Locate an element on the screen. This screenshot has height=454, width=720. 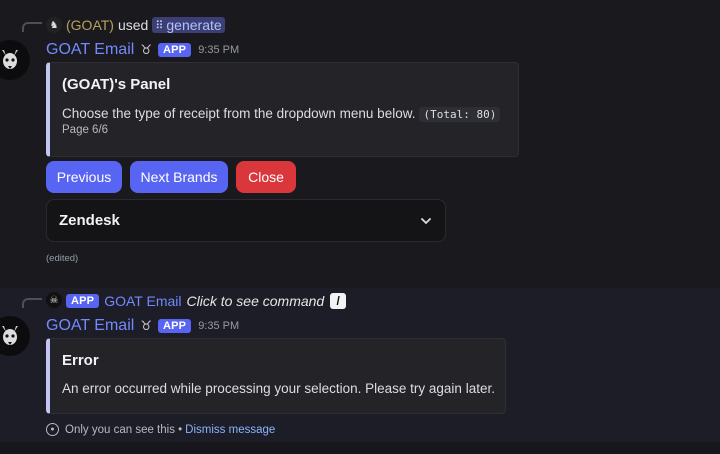
apps-icon: ⠿ is located at coordinates (159, 25).